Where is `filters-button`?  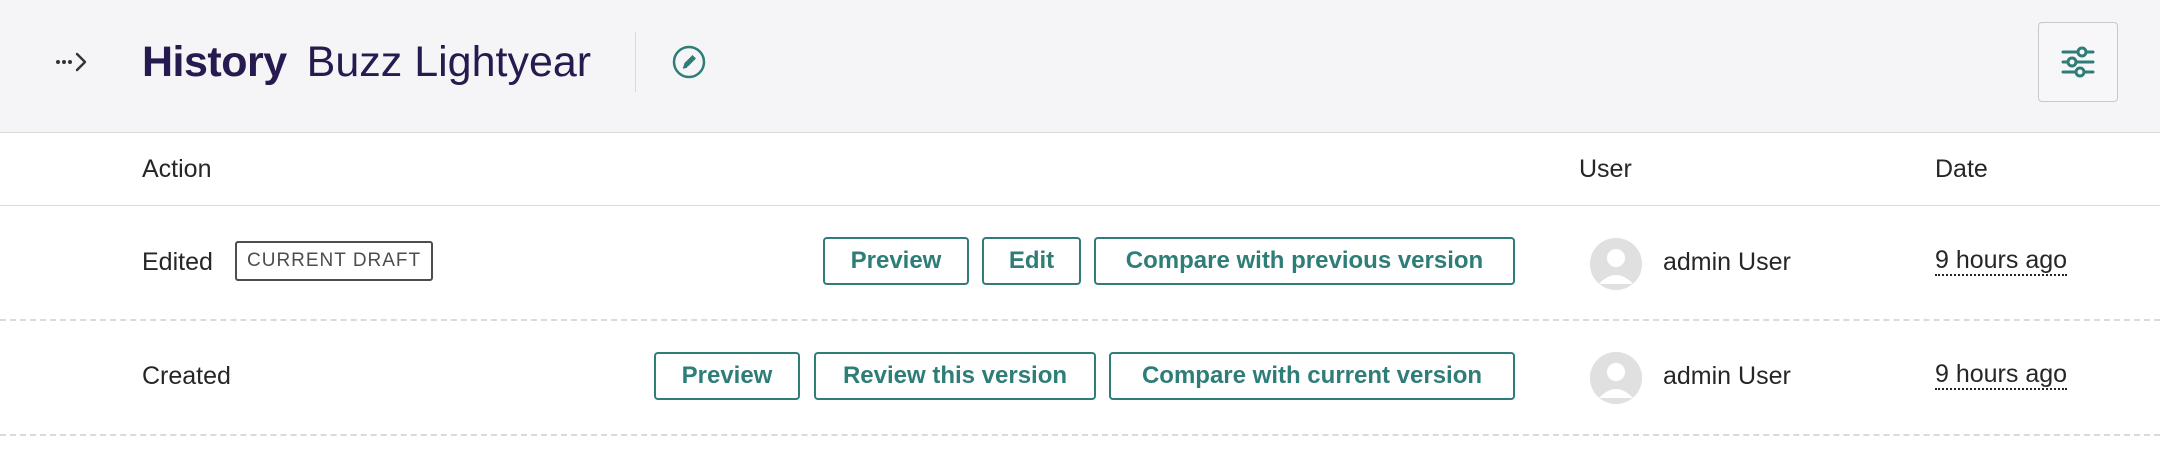
filters-button is located at coordinates (2078, 62).